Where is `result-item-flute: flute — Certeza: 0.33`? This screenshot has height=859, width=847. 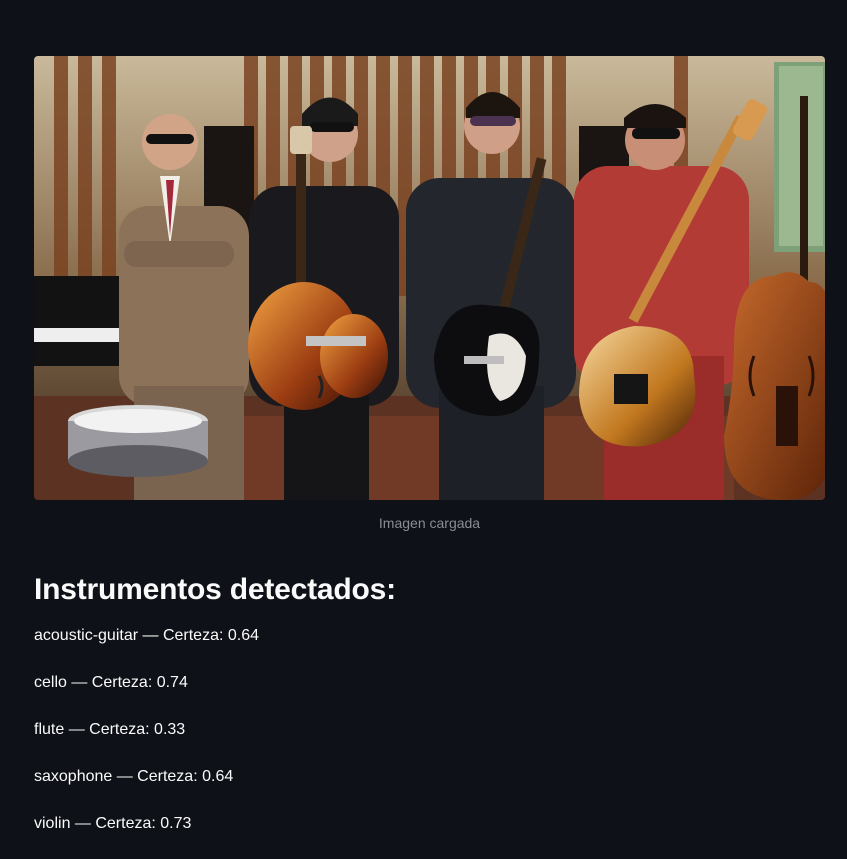 result-item-flute: flute — Certeza: 0.33 is located at coordinates (110, 729).